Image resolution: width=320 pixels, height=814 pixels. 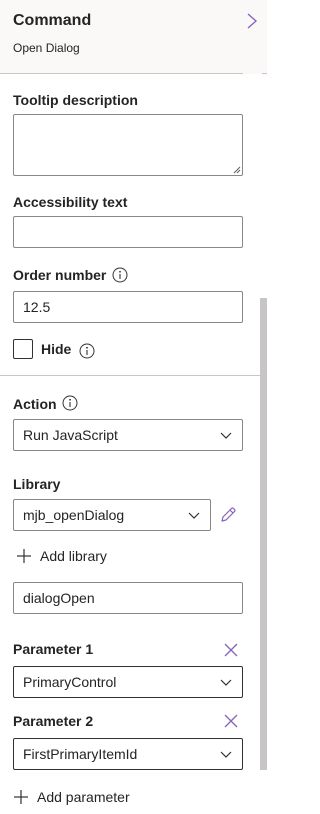 I want to click on action-selected-value: Run JavaScript, so click(x=70, y=435).